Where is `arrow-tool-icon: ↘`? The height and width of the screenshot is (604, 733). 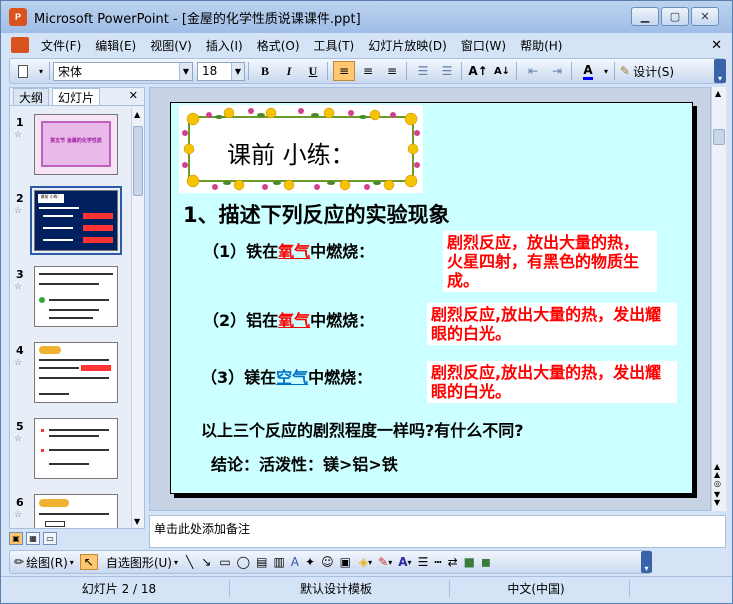 arrow-tool-icon: ↘ is located at coordinates (206, 562).